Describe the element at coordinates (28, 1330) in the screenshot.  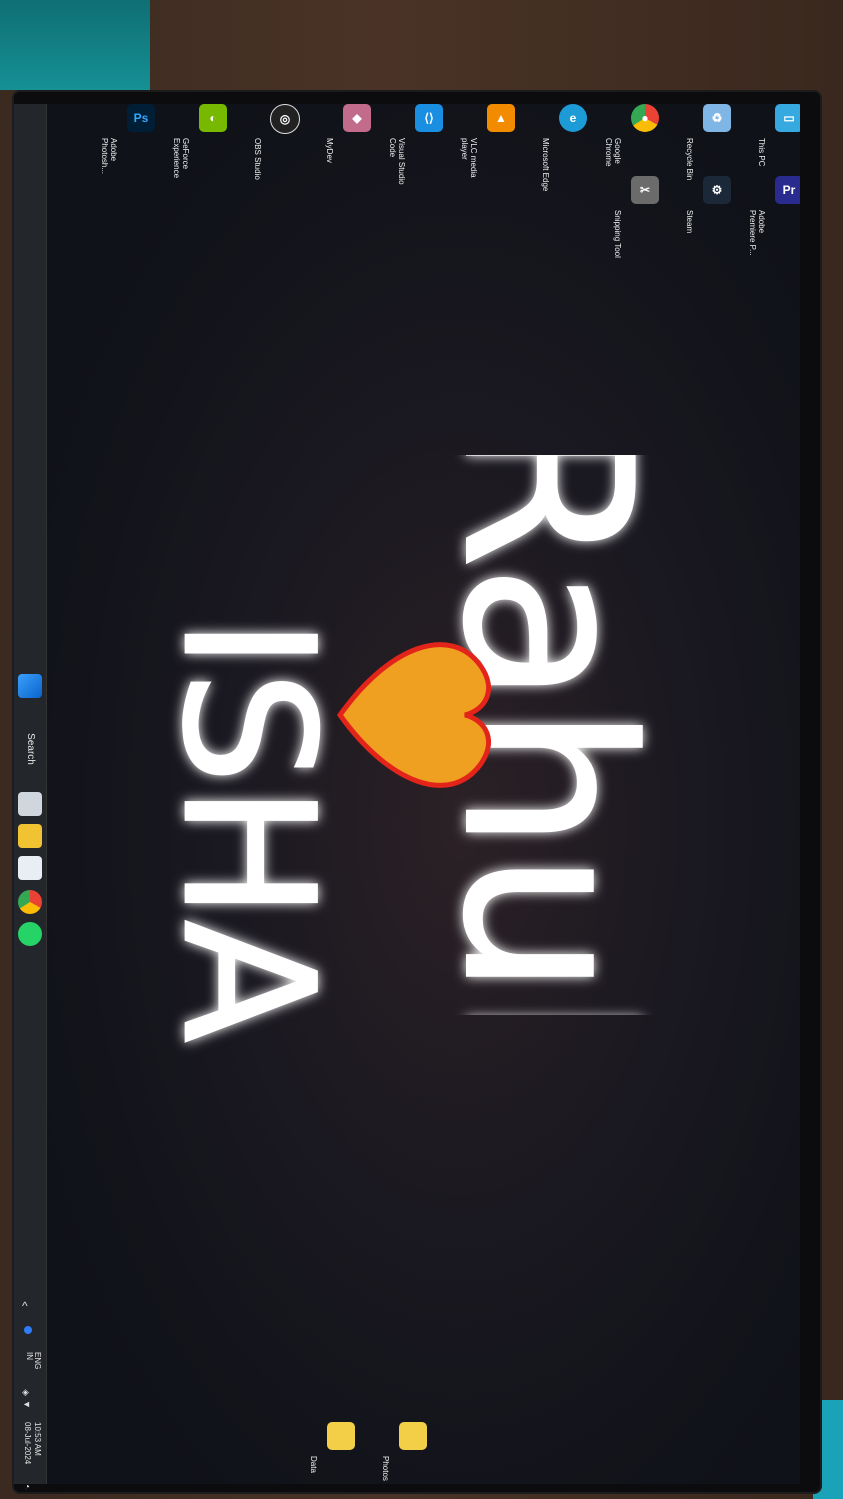
I see `bluetooth-icon` at that location.